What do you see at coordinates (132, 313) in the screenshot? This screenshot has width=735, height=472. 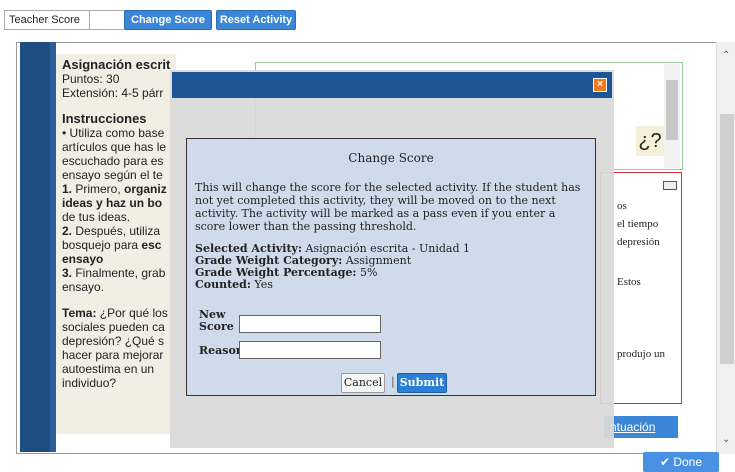 I see `tema-text: ¿Por qué los` at bounding box center [132, 313].